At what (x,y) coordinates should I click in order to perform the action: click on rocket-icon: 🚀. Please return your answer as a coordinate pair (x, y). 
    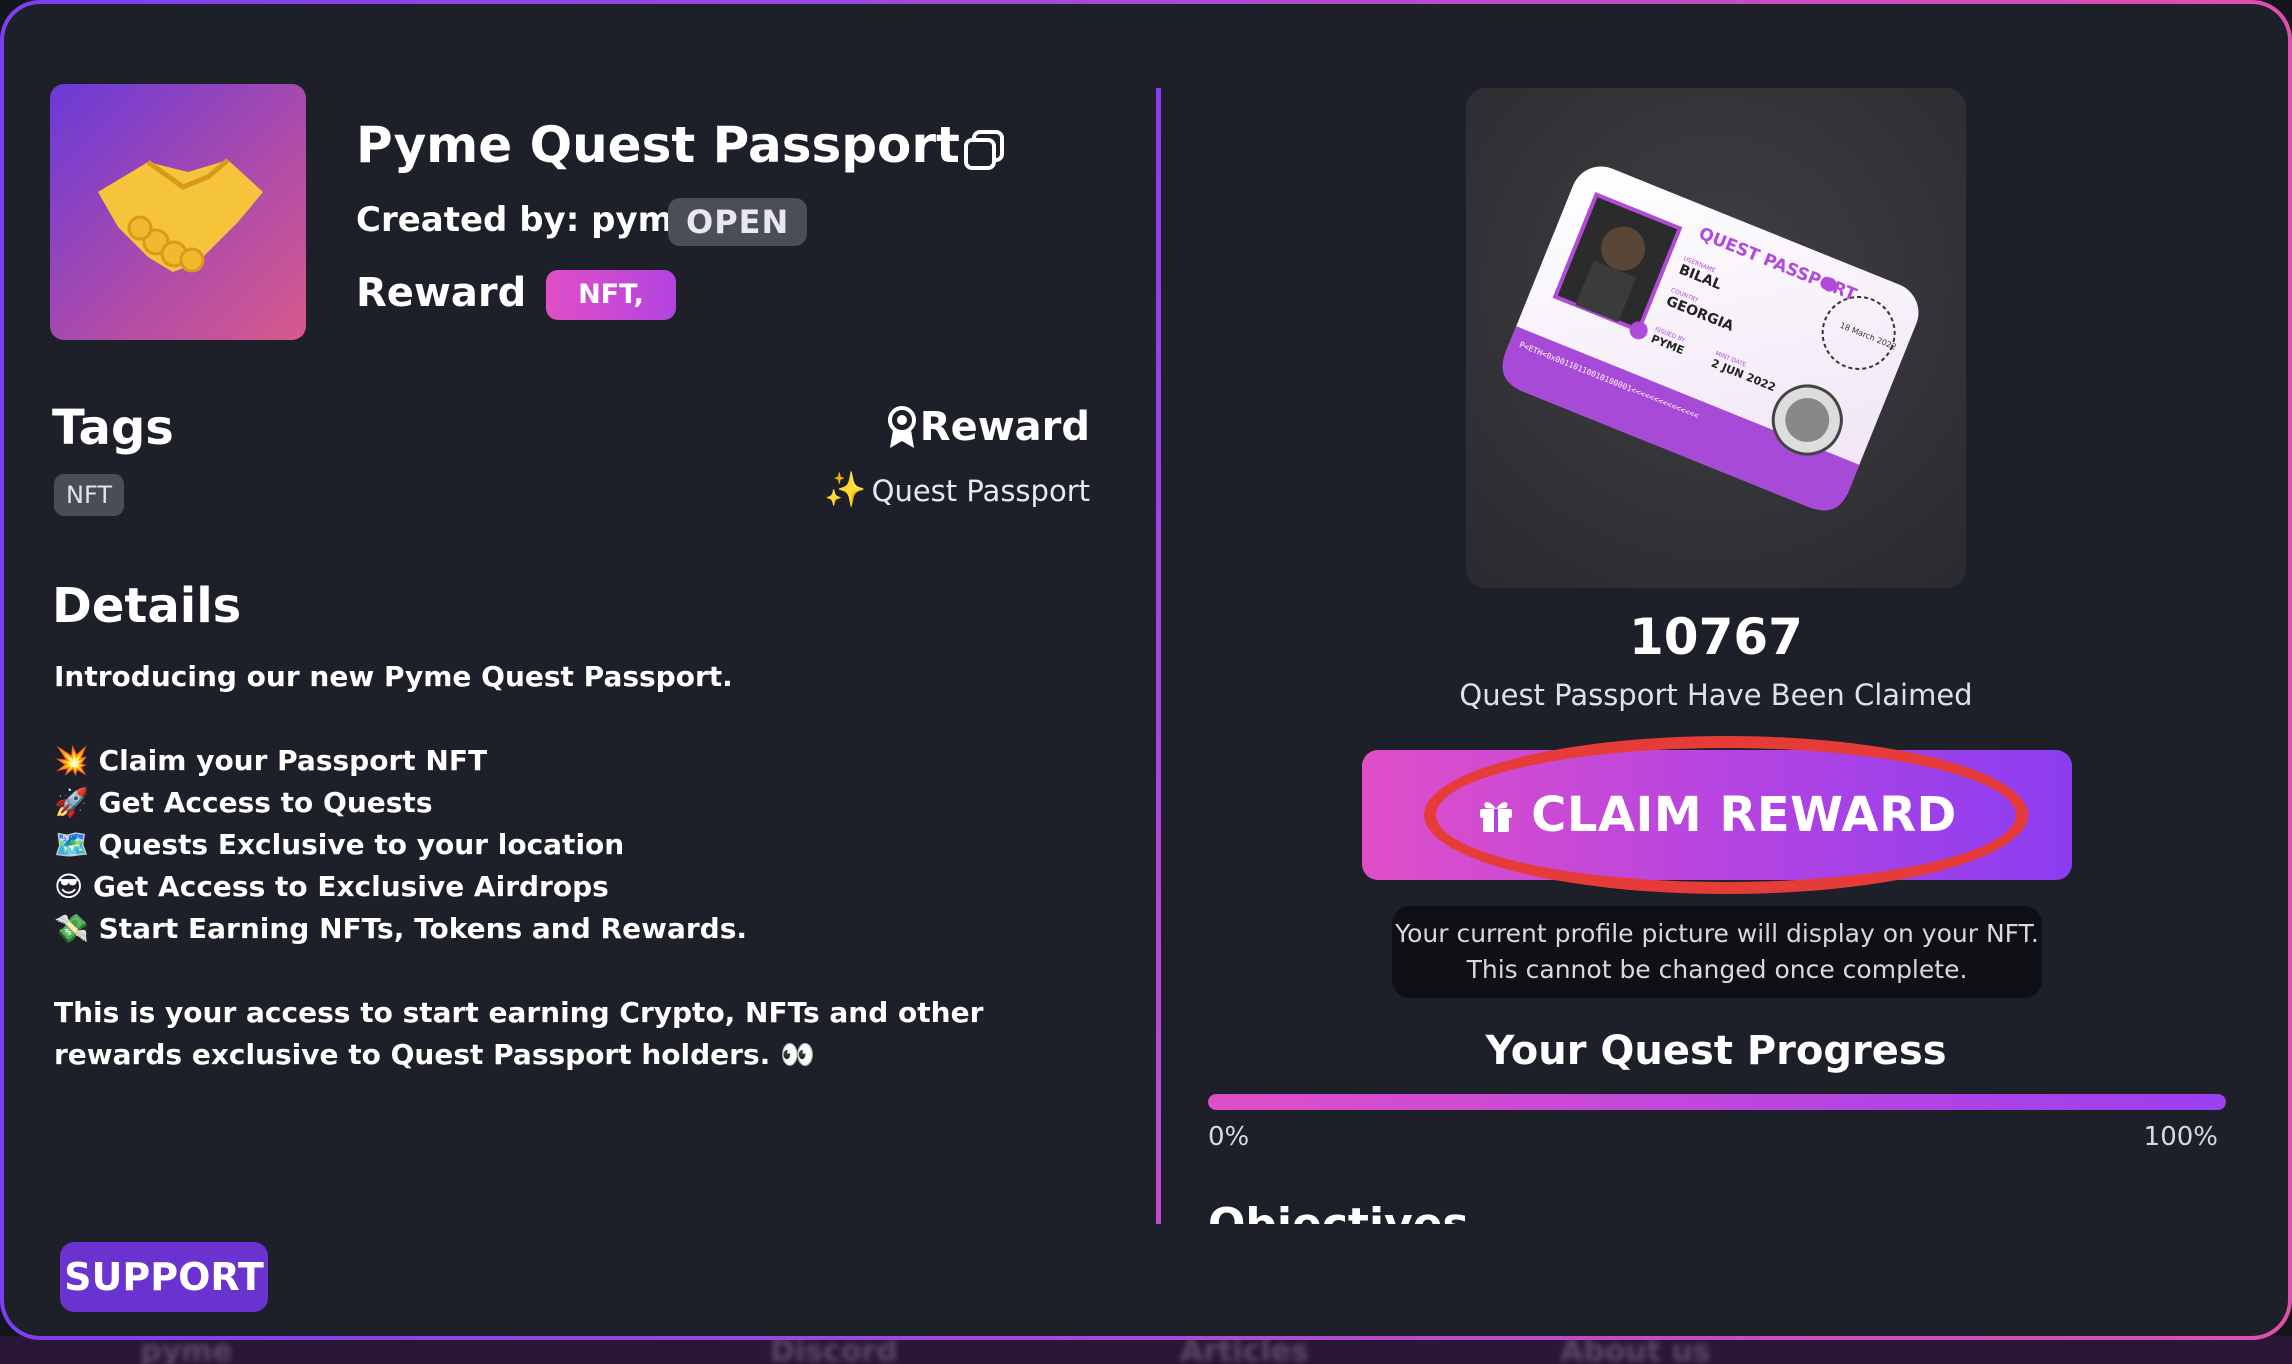
    Looking at the image, I should click on (71, 802).